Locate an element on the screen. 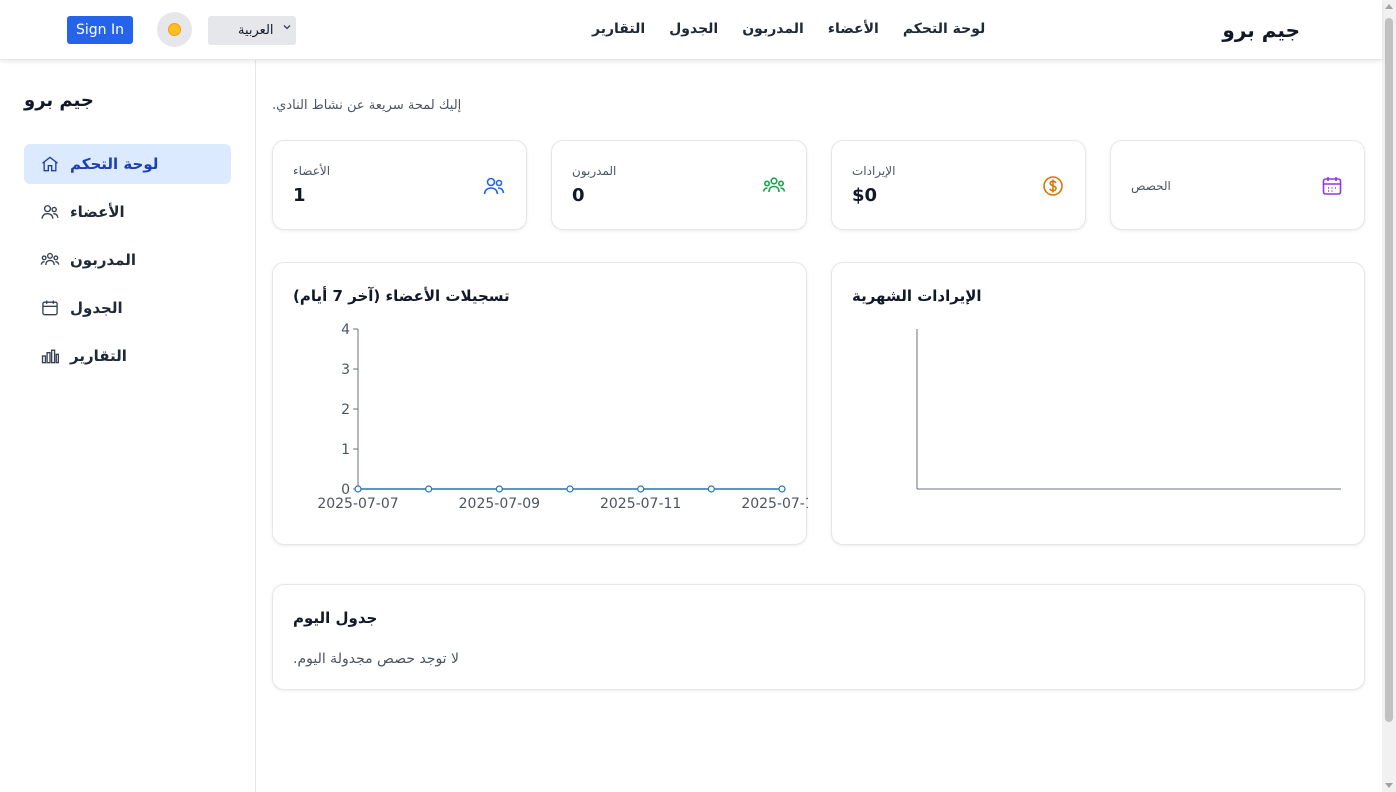  sidebar-item-label: الجدول is located at coordinates (96, 308).